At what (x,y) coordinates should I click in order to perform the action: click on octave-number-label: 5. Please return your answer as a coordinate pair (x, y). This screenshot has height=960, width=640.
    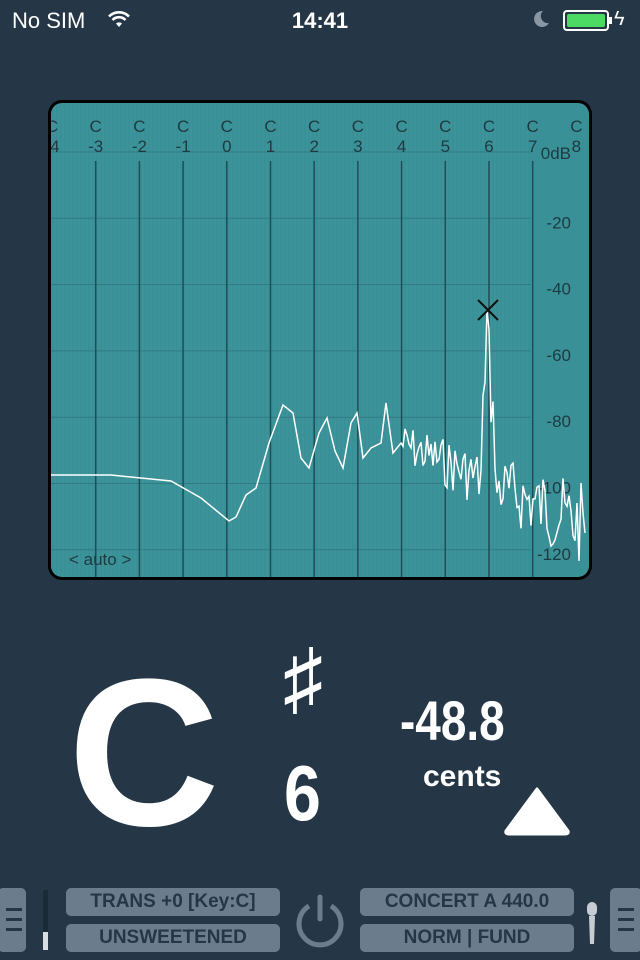
    Looking at the image, I should click on (445, 146).